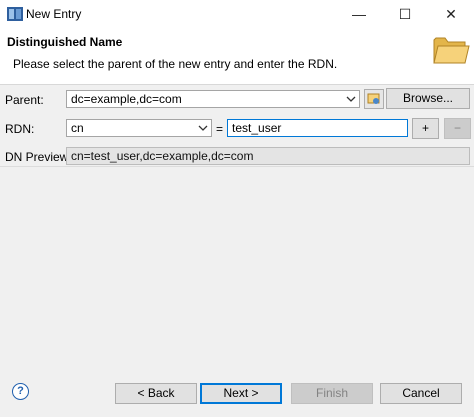  Describe the element at coordinates (126, 99) in the screenshot. I see `parent-value: dc=example,dc=com` at that location.